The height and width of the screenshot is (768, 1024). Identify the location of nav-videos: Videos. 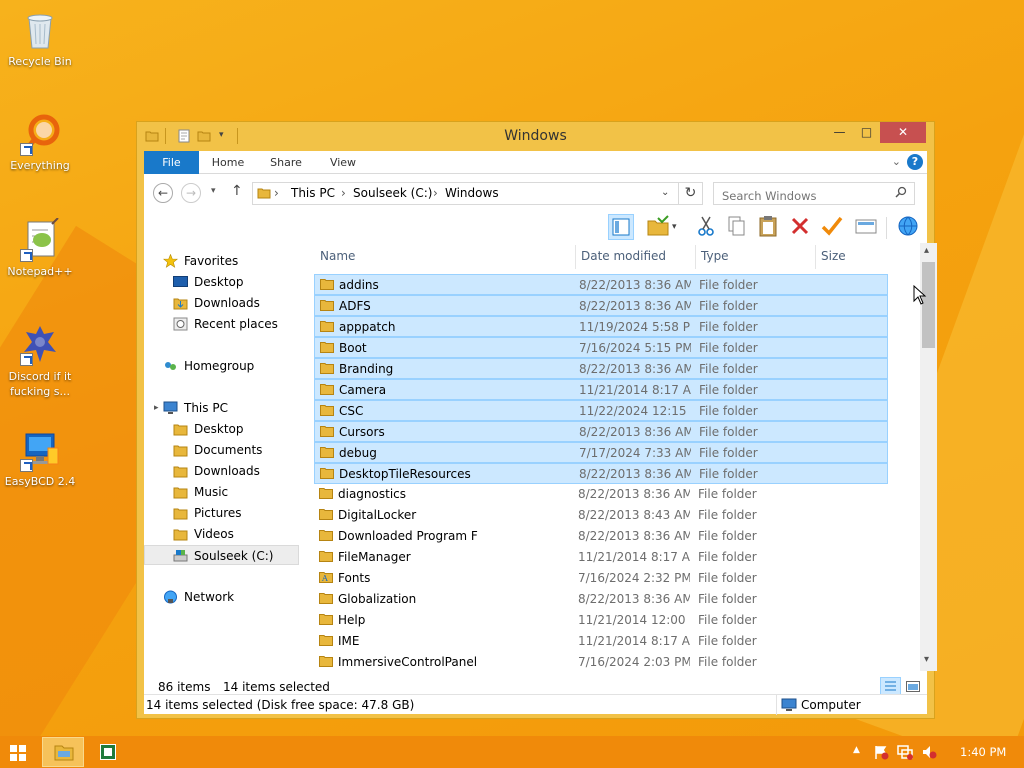
(221, 534).